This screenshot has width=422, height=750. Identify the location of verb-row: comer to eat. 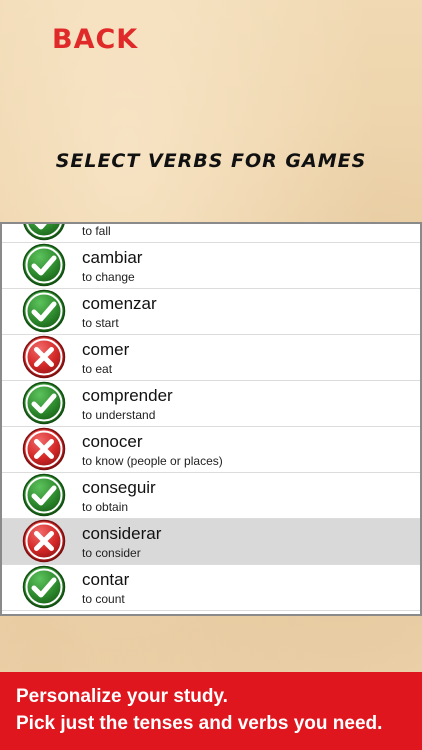
(211, 358).